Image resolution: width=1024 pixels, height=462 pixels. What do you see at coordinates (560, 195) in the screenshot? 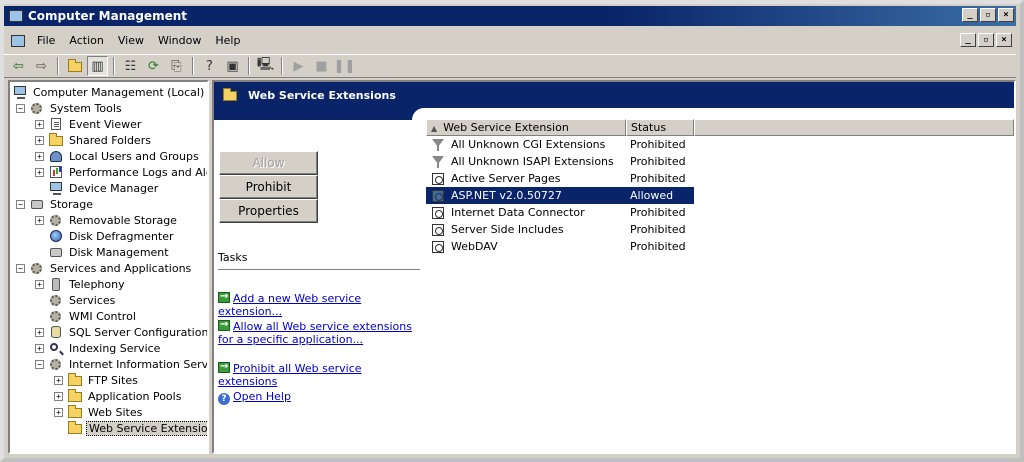
I see `list-item-selected: ASP.NET v2.0.50727 Allowed` at bounding box center [560, 195].